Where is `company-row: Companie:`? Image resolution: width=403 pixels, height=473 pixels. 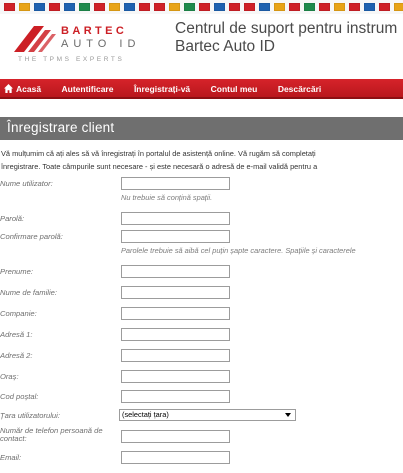
company-row: Companie: is located at coordinates (201, 317).